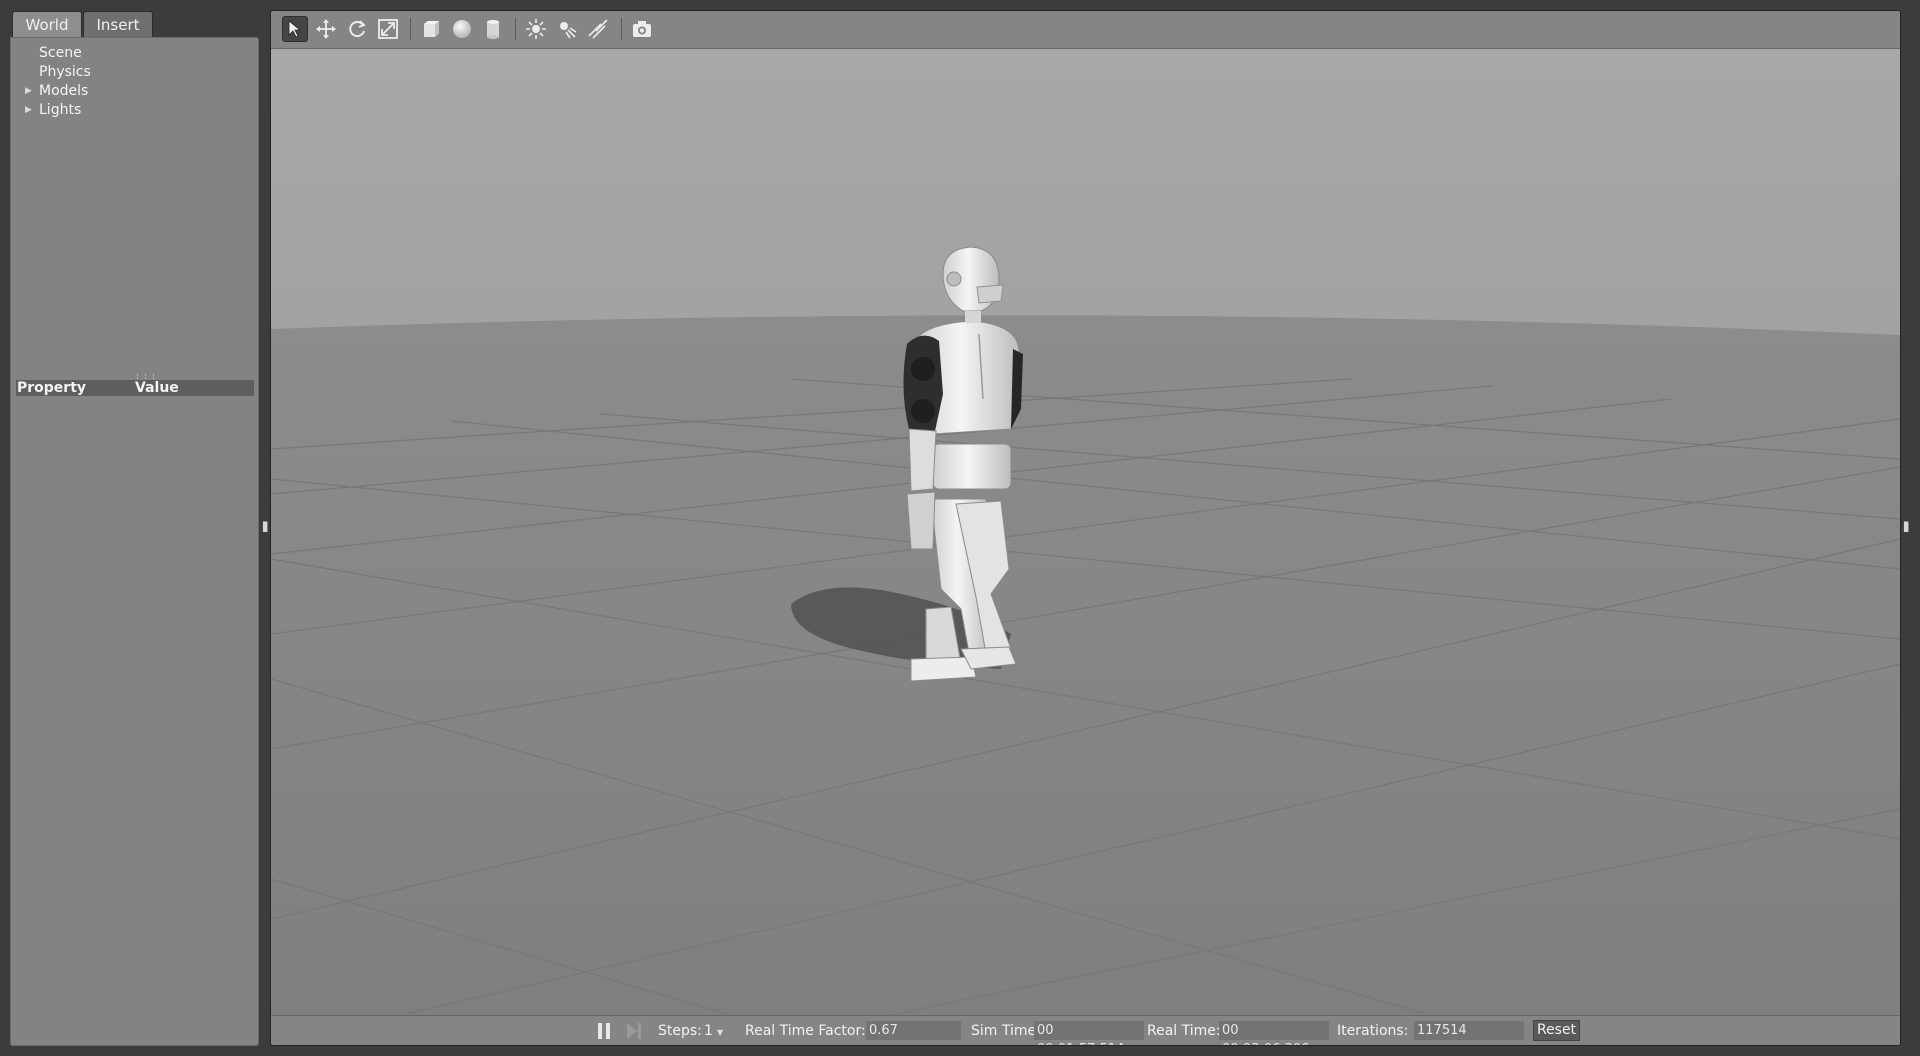  What do you see at coordinates (567, 29) in the screenshot?
I see `spot-light-icon` at bounding box center [567, 29].